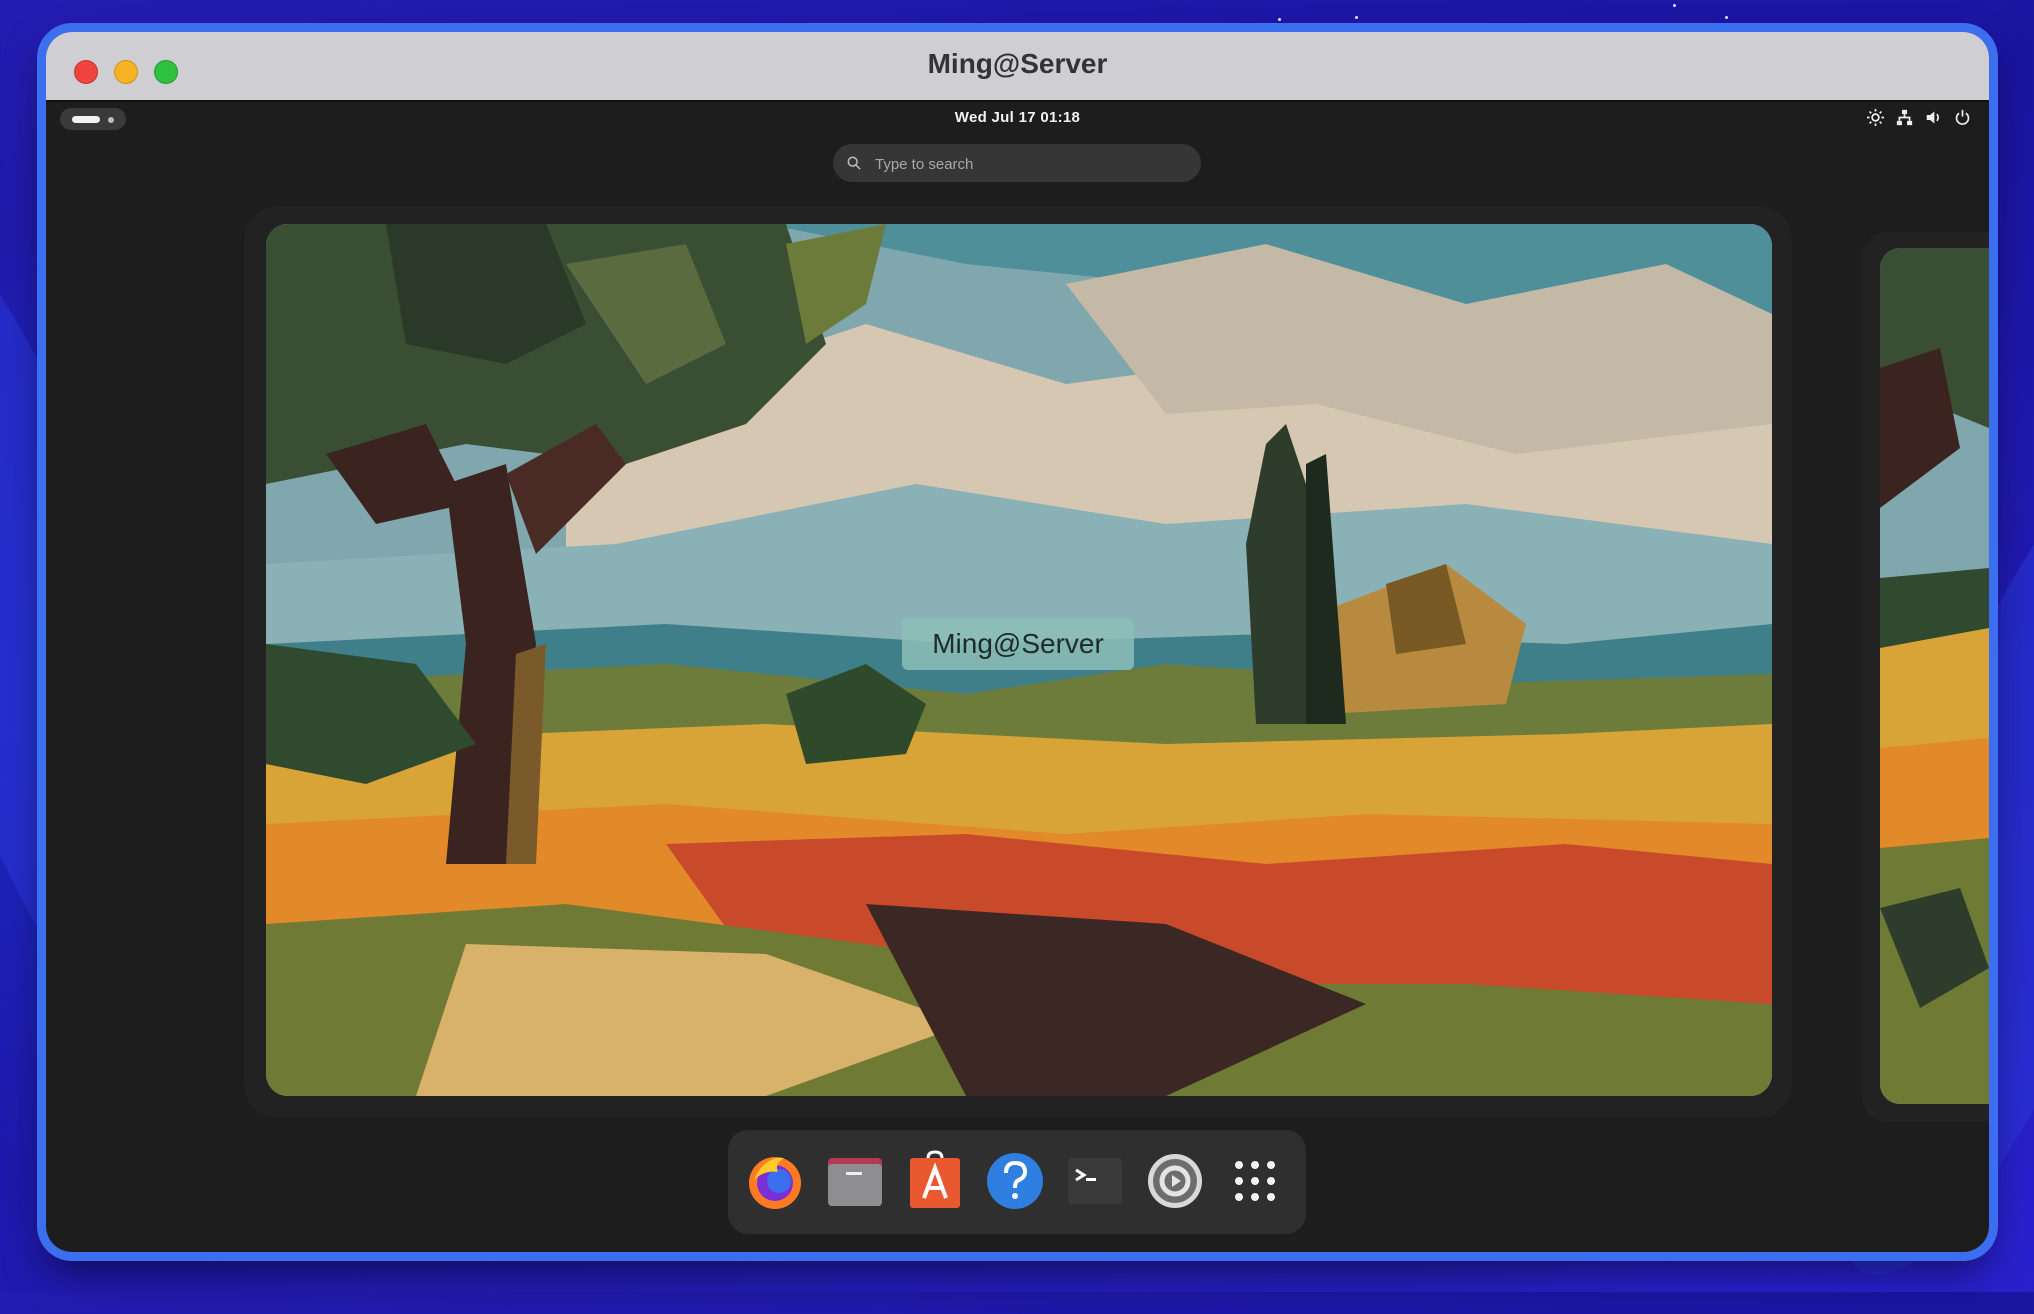 This screenshot has height=1314, width=2034. What do you see at coordinates (935, 1181) in the screenshot?
I see `app-store-icon` at bounding box center [935, 1181].